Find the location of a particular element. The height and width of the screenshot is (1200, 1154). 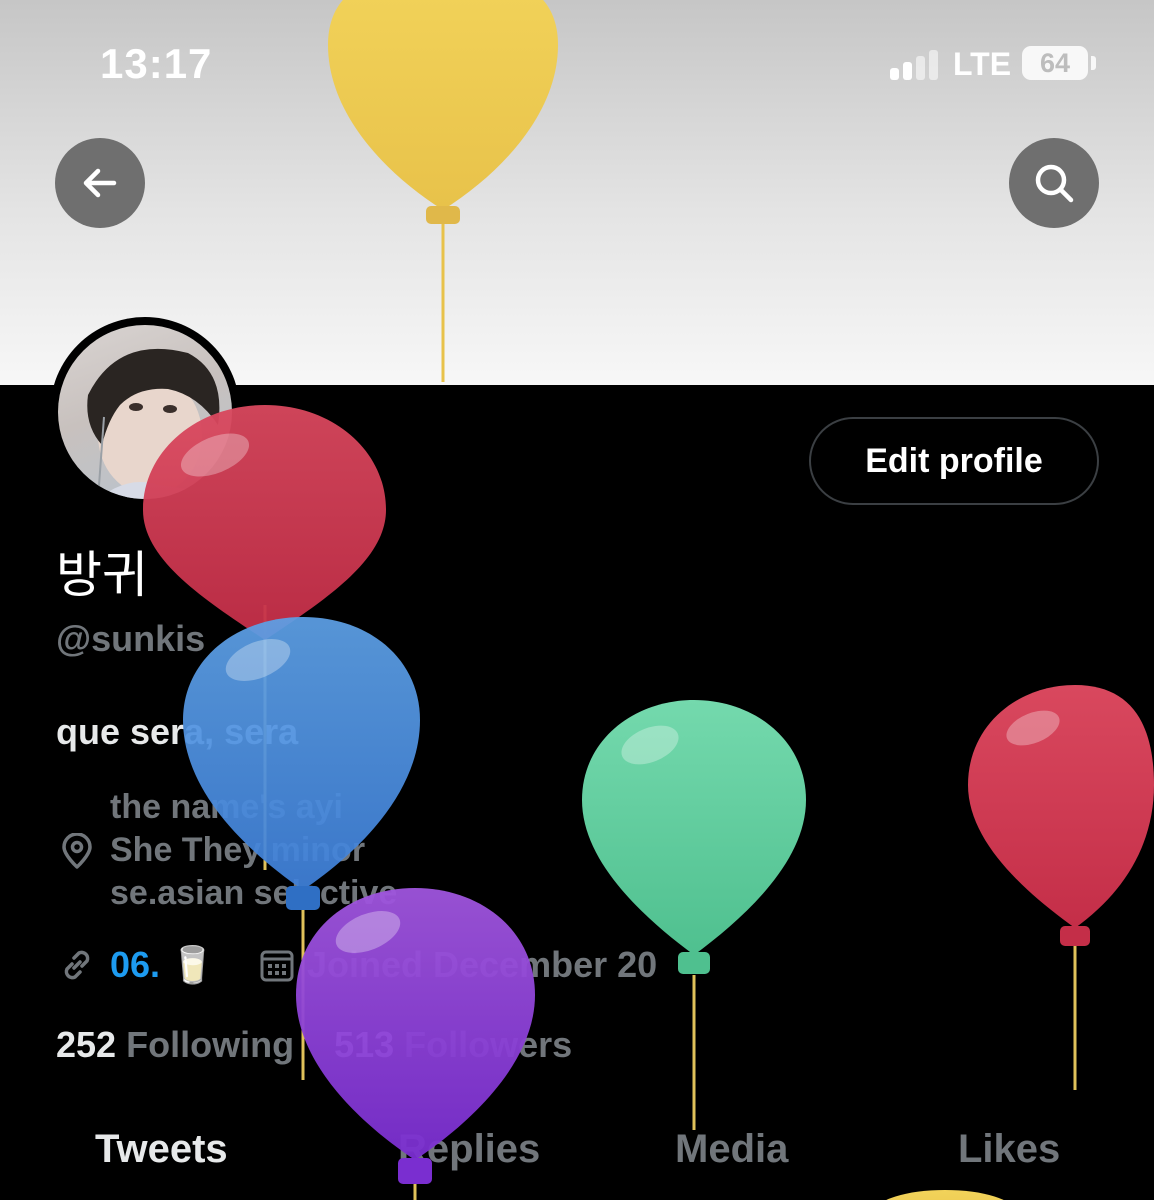

tab-replies: Replies is located at coordinates (469, 1149).